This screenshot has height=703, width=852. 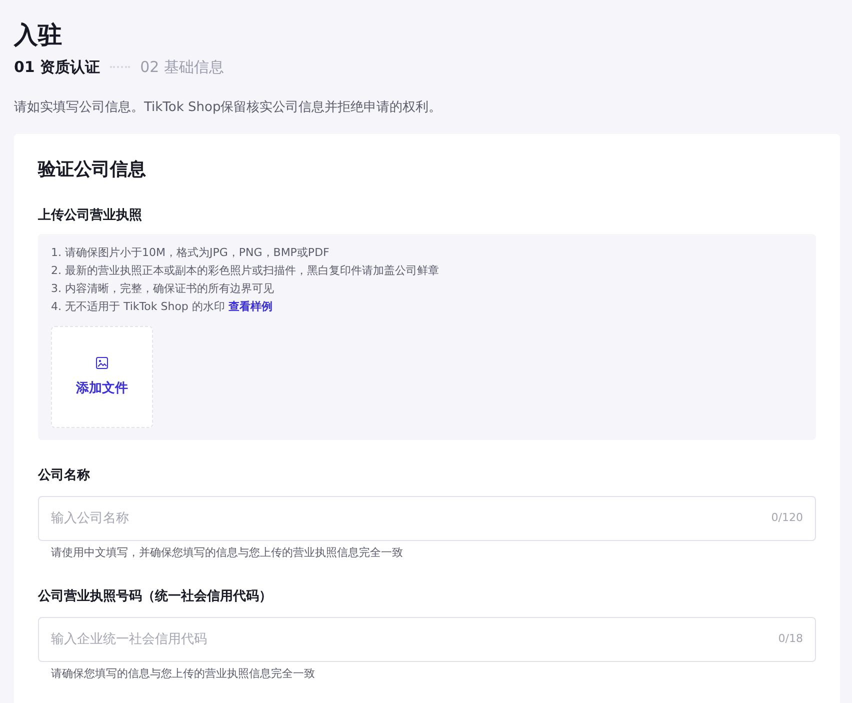 What do you see at coordinates (57, 67) in the screenshot?
I see `step-label: 01 资质认证` at bounding box center [57, 67].